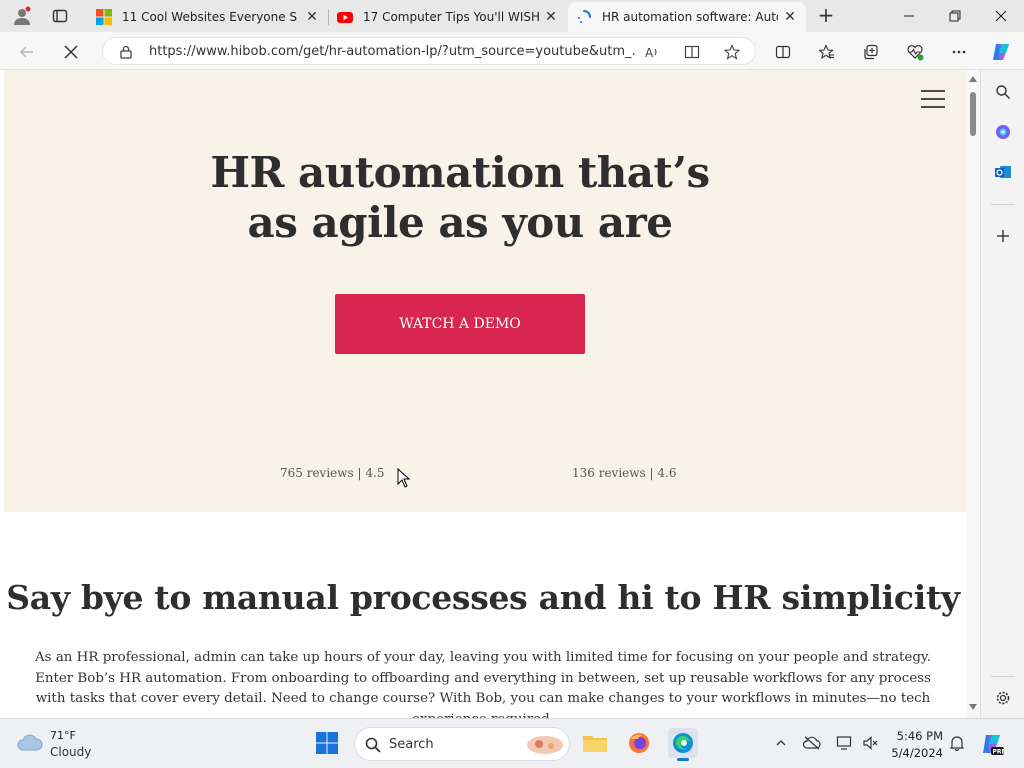 Image resolution: width=1024 pixels, height=768 pixels. I want to click on profile-icon, so click(22, 16).